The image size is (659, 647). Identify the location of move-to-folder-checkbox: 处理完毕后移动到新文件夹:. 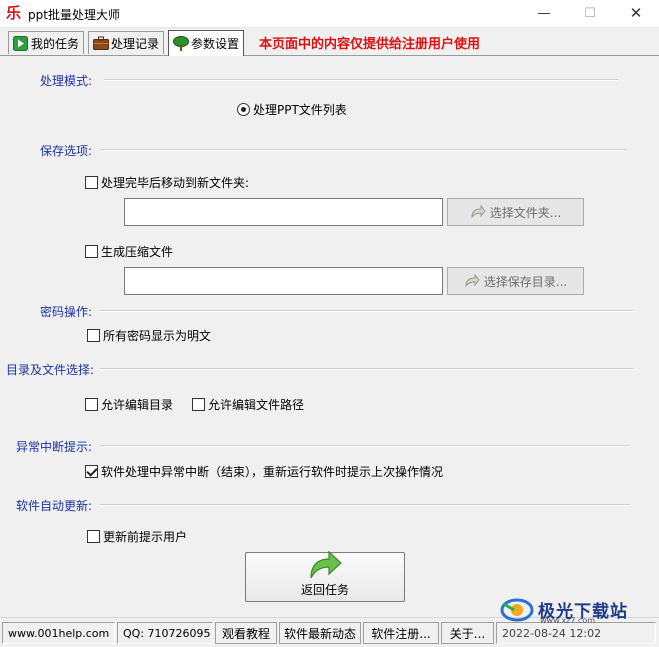
(167, 182).